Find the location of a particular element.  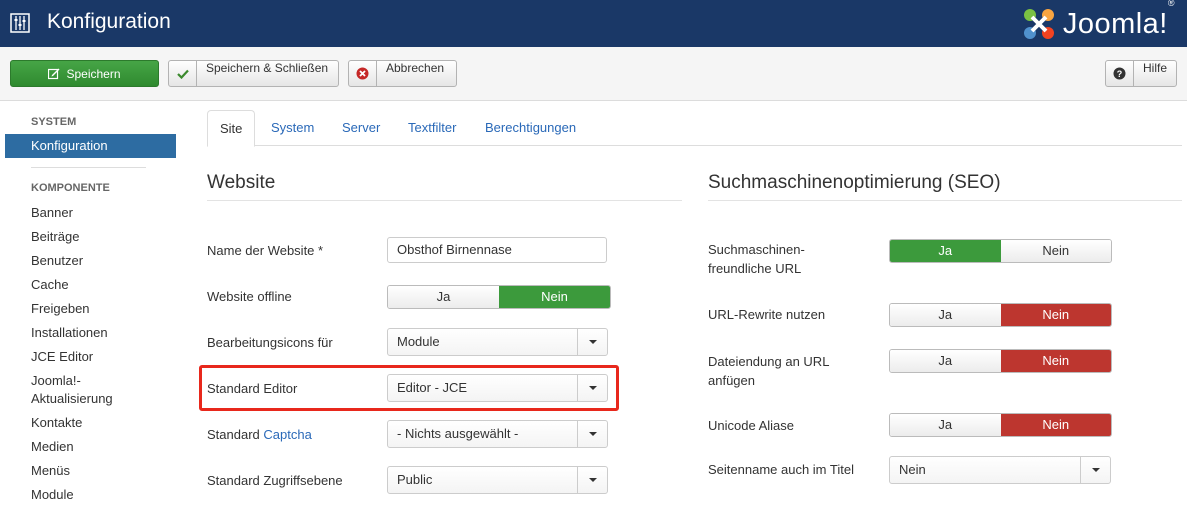

page-title: Konfiguration is located at coordinates (109, 21).